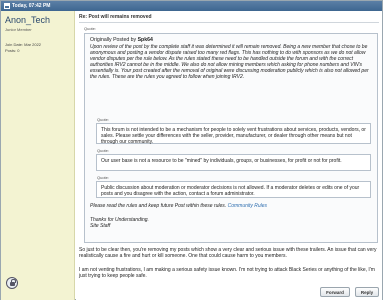 The width and height of the screenshot is (383, 300). What do you see at coordinates (115, 17) in the screenshot?
I see `post-title: Re: Post will remains removed` at bounding box center [115, 17].